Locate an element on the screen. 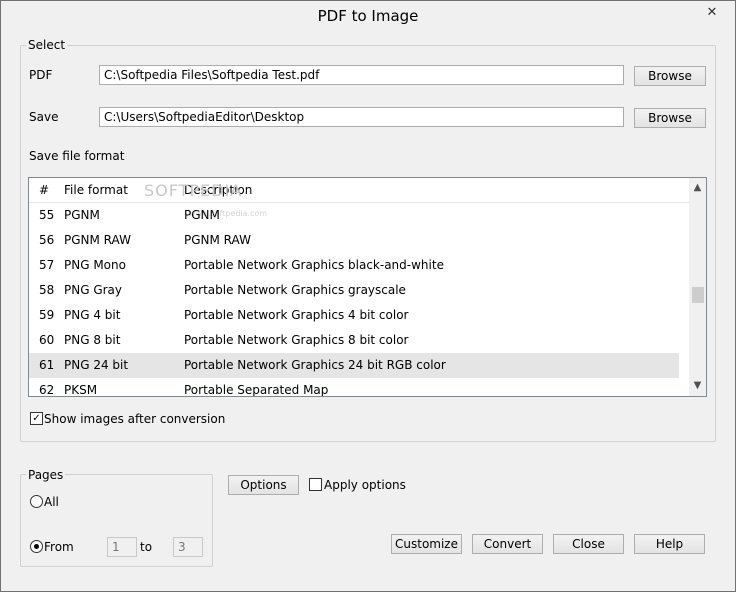 This screenshot has width=736, height=592. to-label: to is located at coordinates (146, 547).